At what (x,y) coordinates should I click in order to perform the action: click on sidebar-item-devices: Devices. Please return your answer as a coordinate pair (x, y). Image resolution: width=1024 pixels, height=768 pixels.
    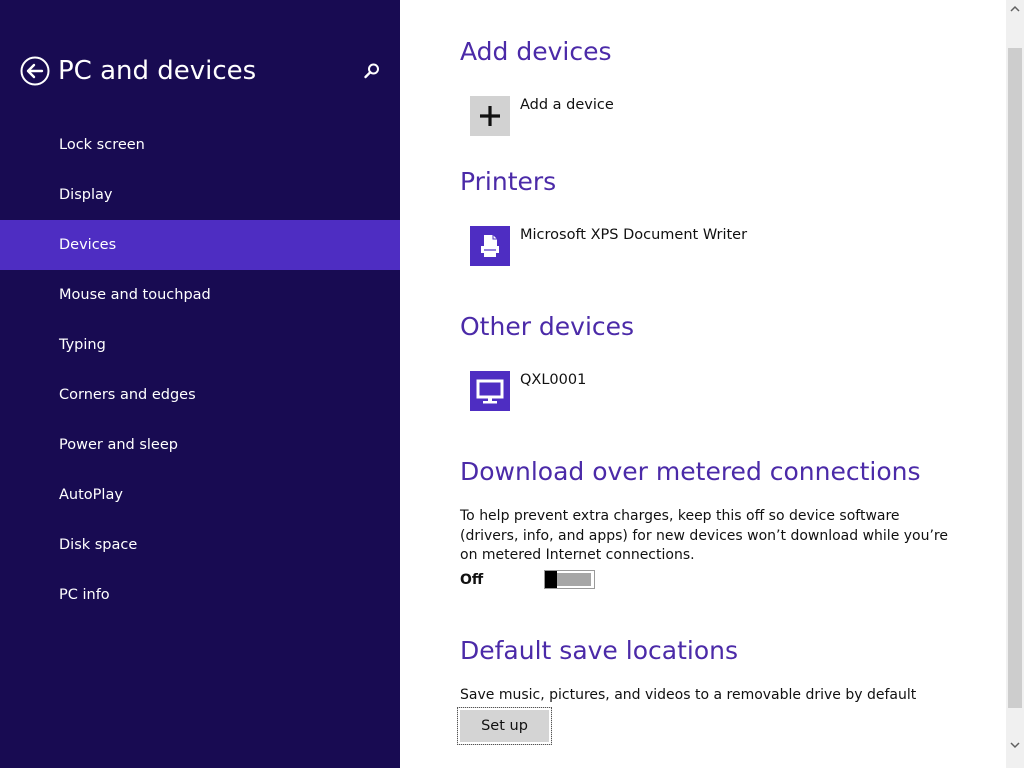
    Looking at the image, I should click on (200, 245).